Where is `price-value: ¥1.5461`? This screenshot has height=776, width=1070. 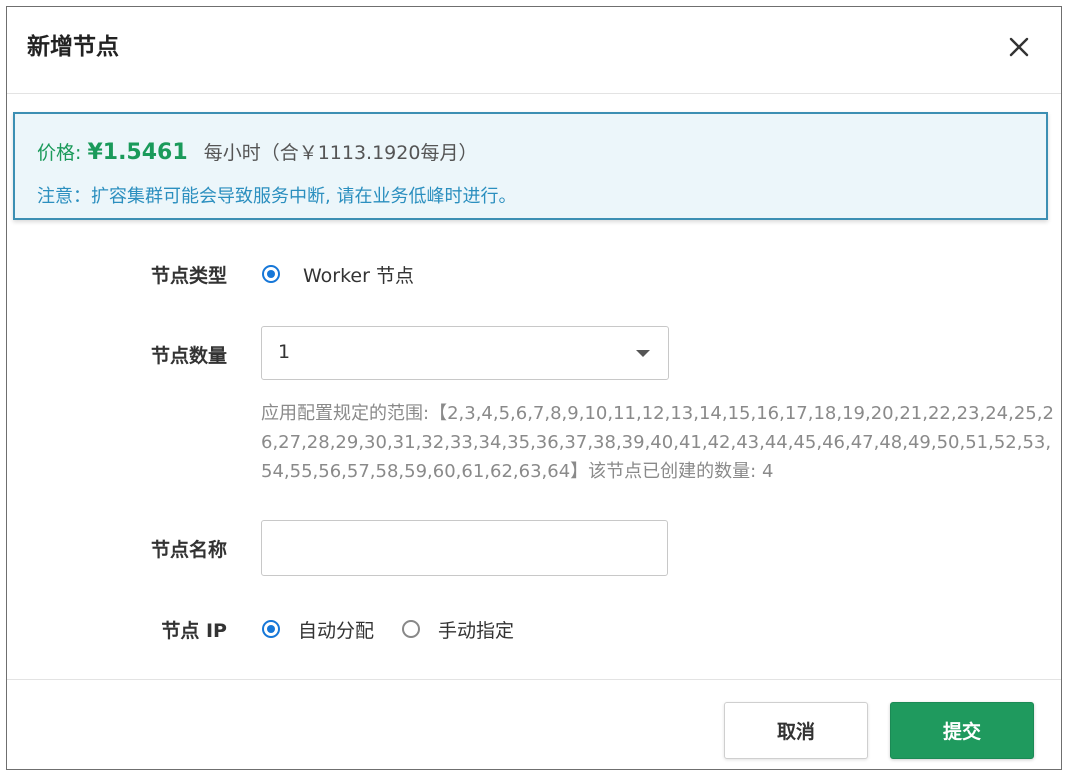
price-value: ¥1.5461 is located at coordinates (137, 152).